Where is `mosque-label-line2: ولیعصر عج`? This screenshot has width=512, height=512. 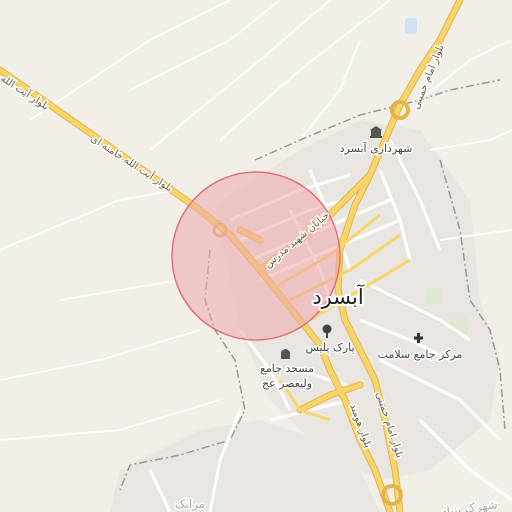 mosque-label-line2: ولیعصر عج is located at coordinates (287, 383).